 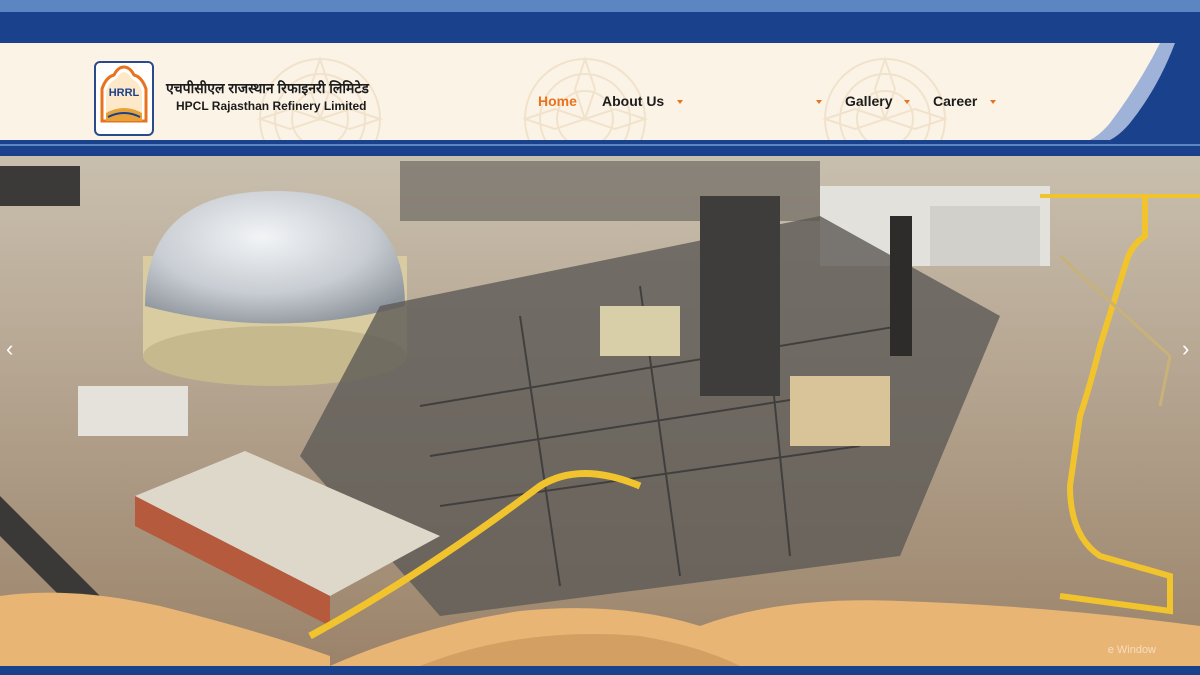 I want to click on about-us-dropdown-caret-icon, so click(x=680, y=102).